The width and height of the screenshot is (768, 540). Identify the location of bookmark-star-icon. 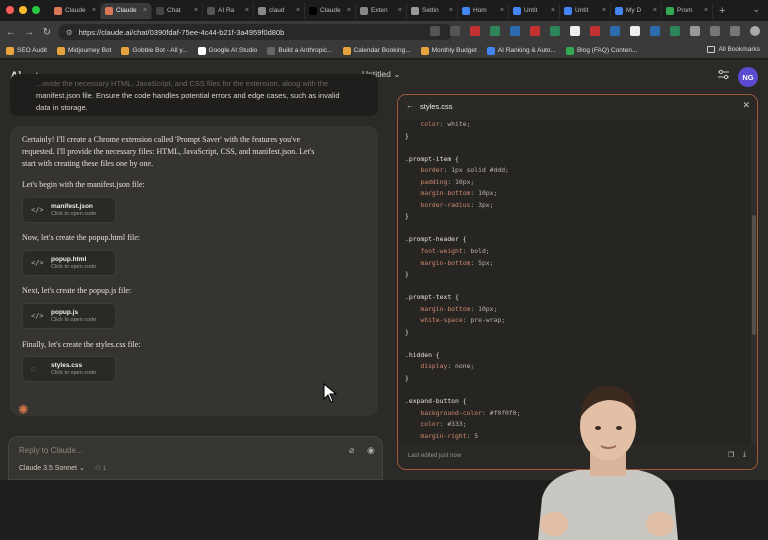
(455, 31).